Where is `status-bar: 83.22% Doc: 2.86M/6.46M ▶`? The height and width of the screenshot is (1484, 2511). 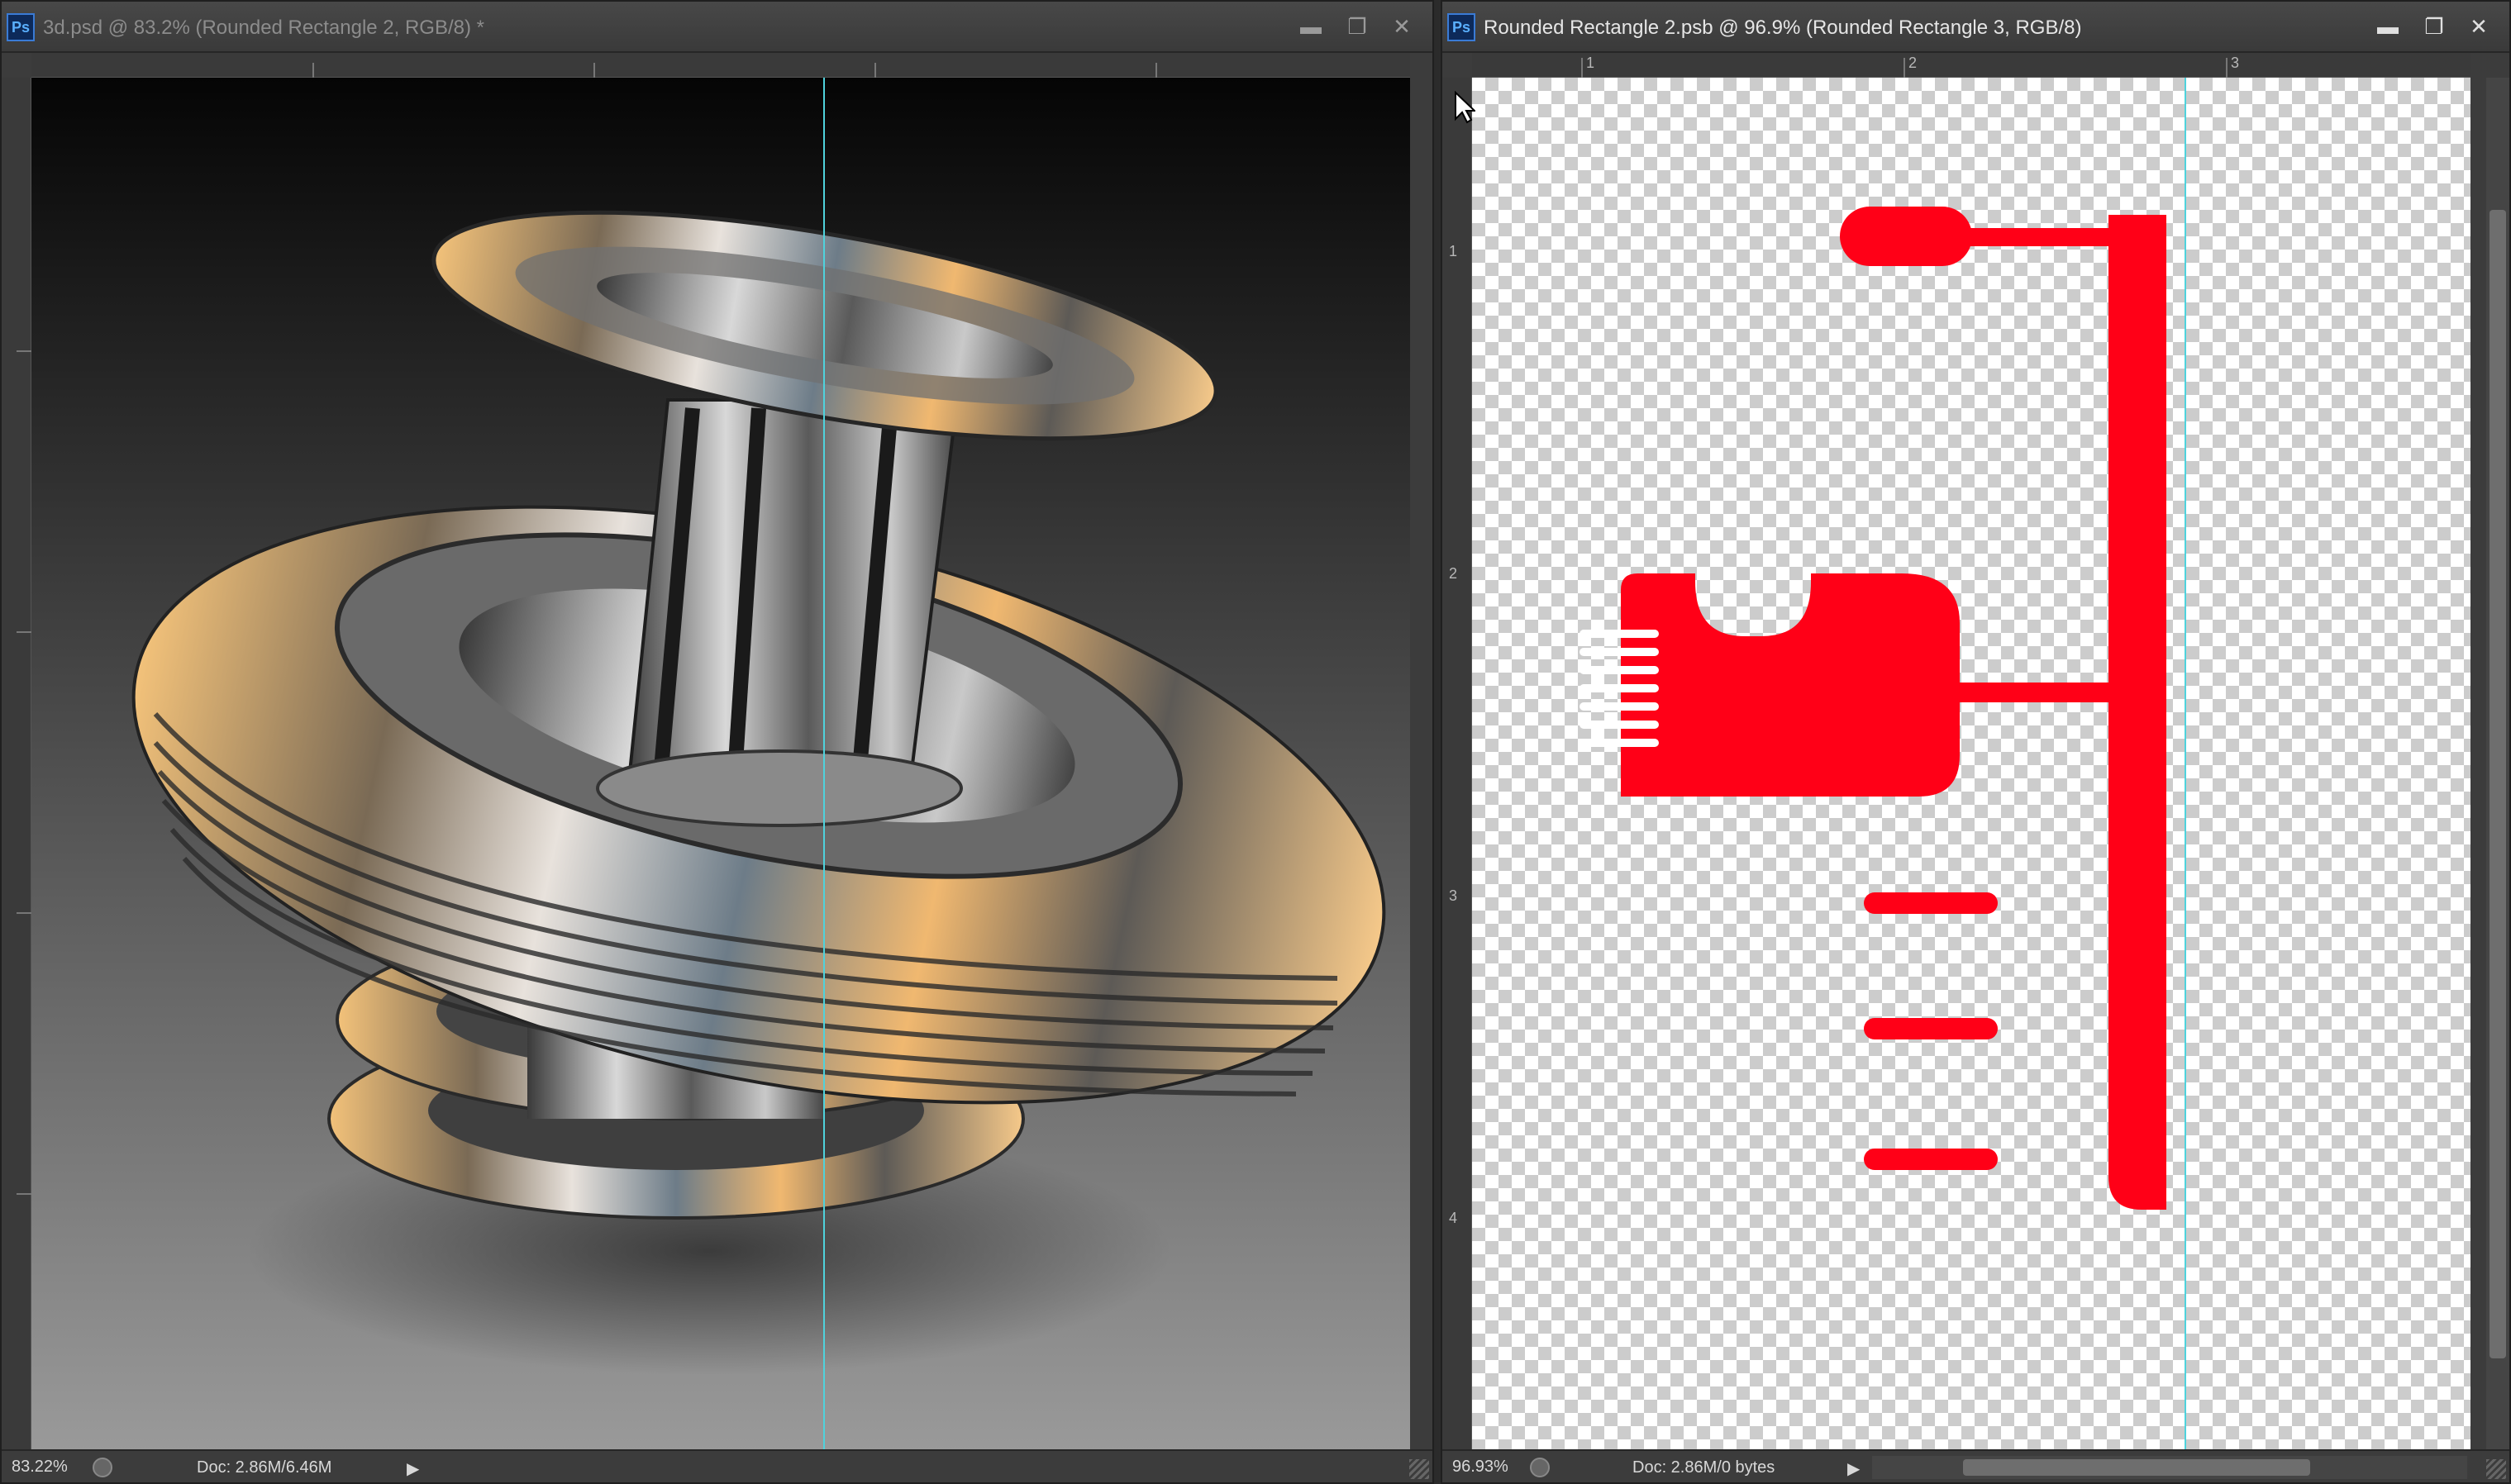 status-bar: 83.22% Doc: 2.86M/6.46M ▶ is located at coordinates (717, 1465).